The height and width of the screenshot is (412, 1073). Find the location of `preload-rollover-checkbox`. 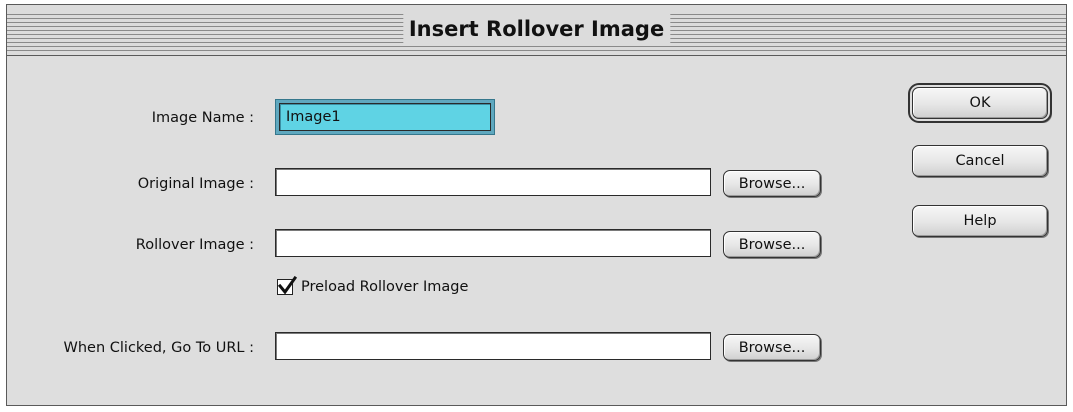

preload-rollover-checkbox is located at coordinates (287, 285).